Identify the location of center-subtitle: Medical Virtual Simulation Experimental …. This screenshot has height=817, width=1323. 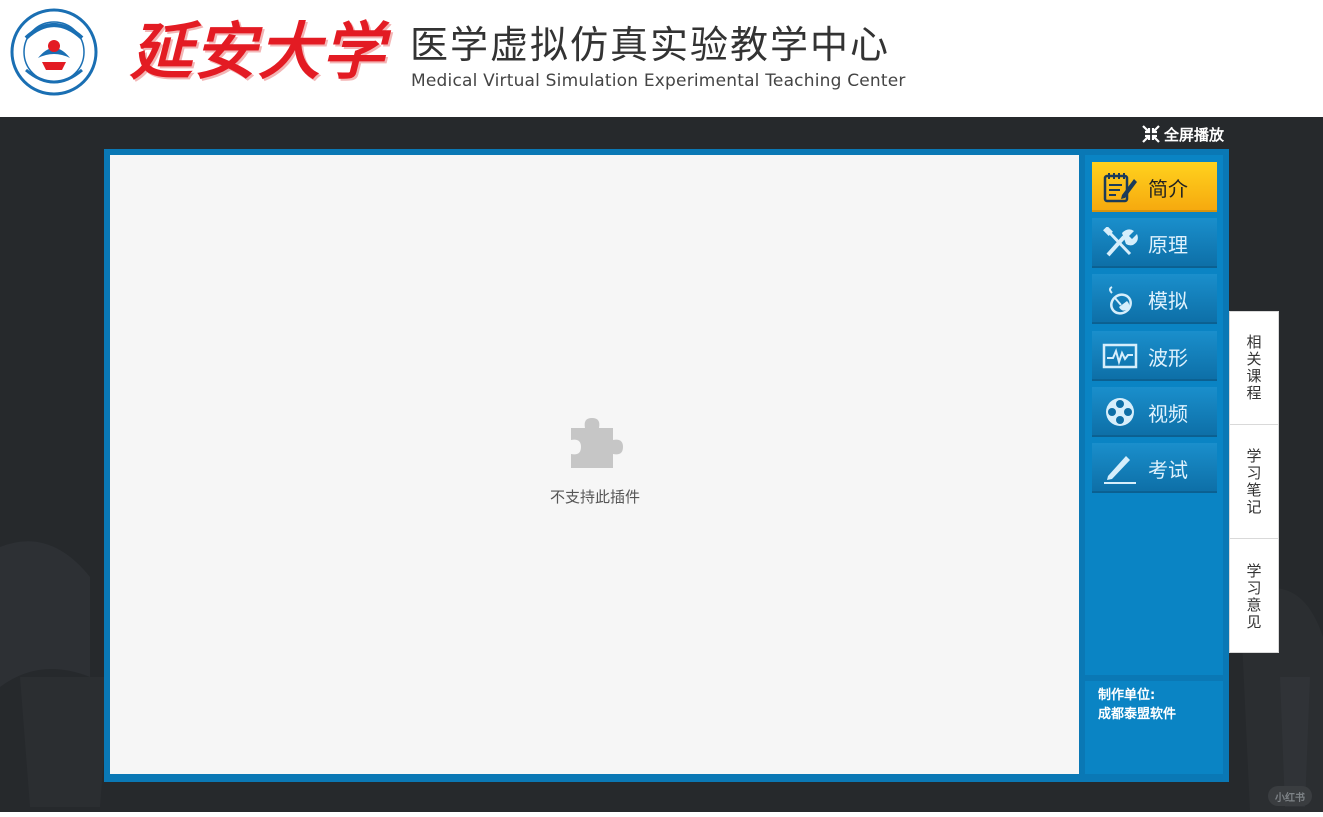
(658, 81).